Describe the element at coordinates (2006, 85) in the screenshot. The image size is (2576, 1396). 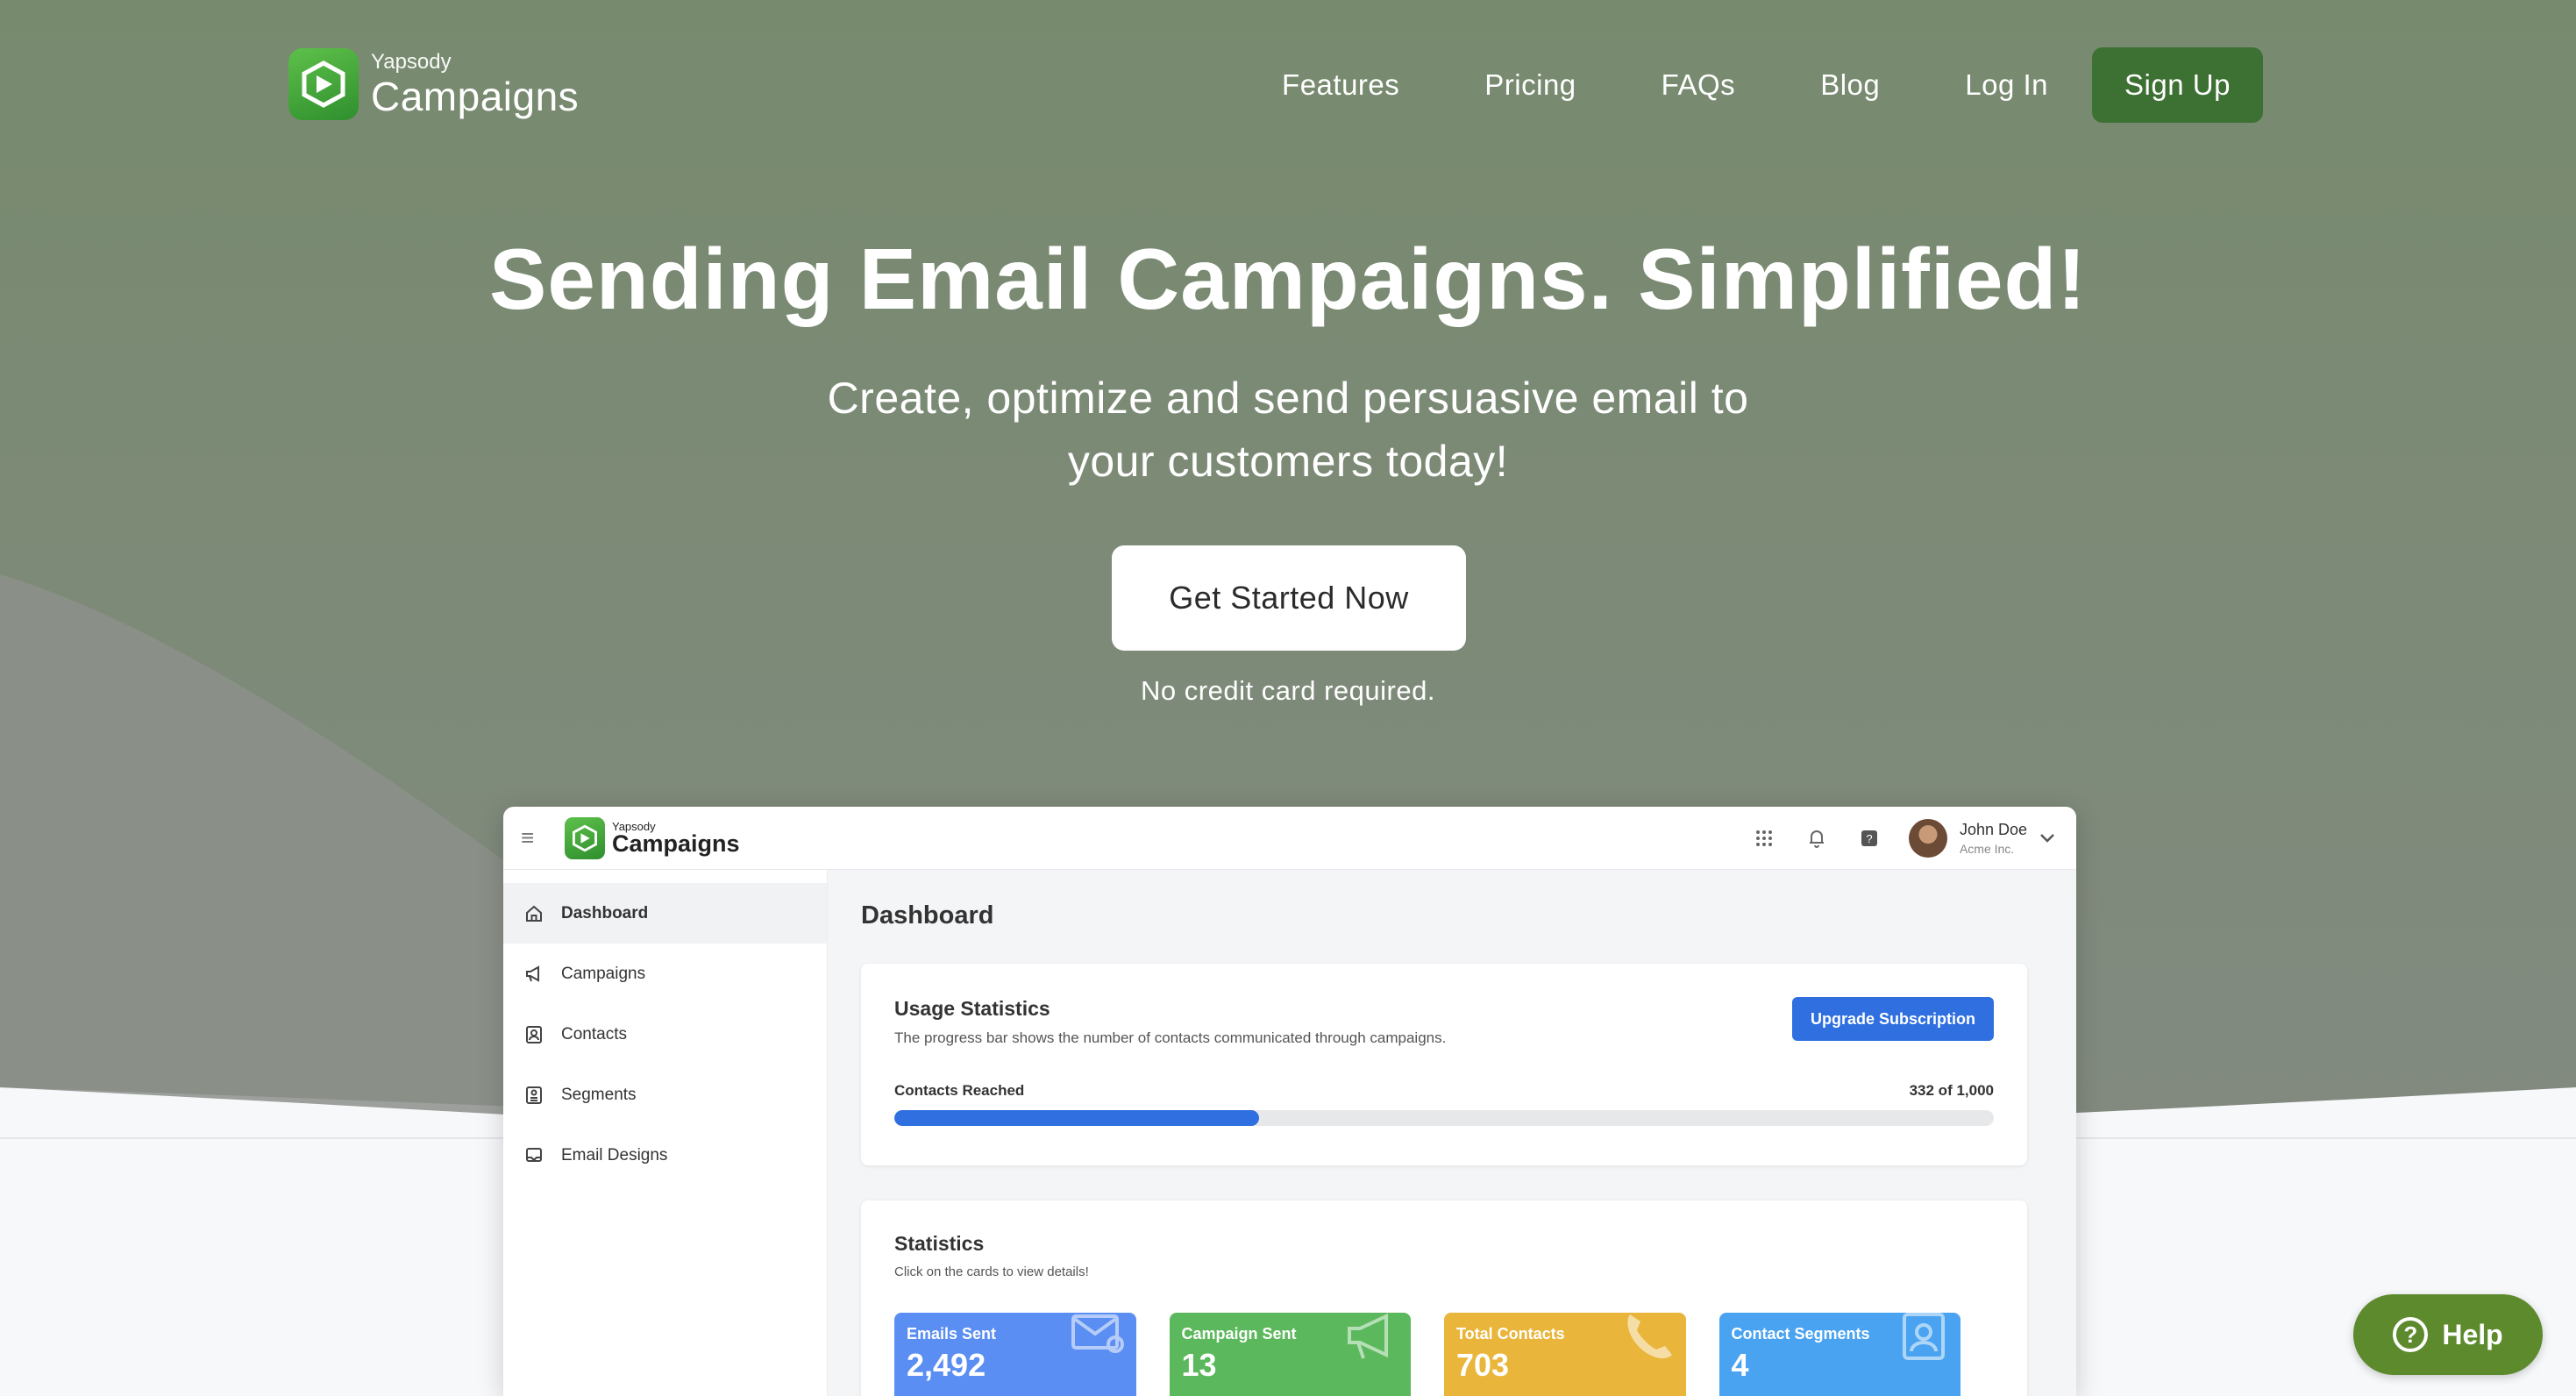
I see `nav-login: Log In` at that location.